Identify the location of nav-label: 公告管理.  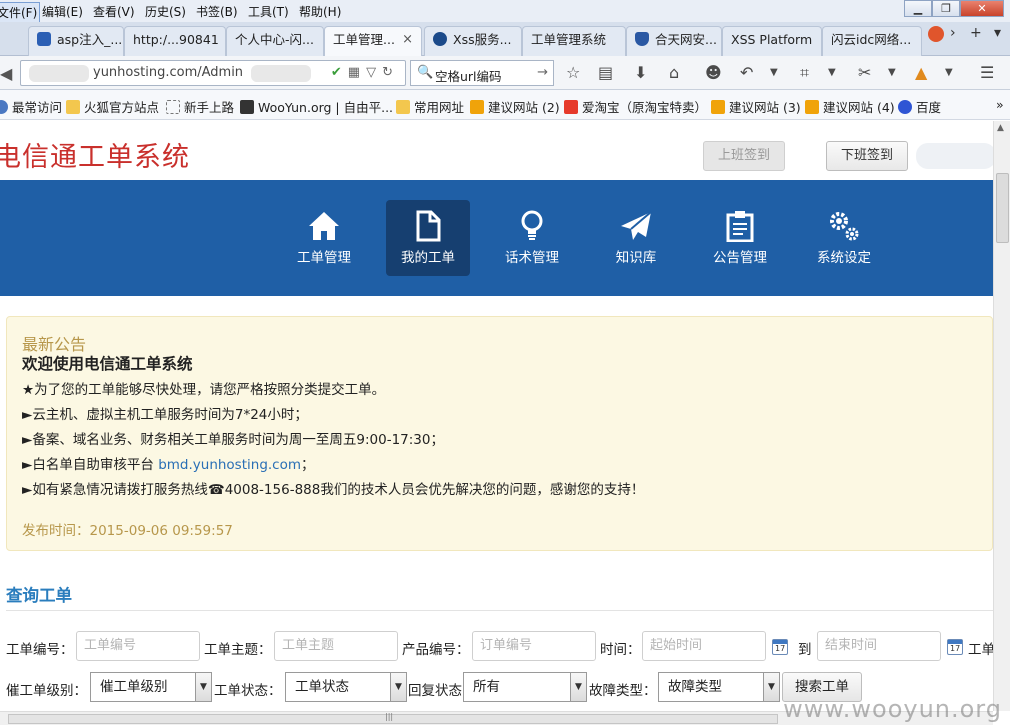
(740, 258).